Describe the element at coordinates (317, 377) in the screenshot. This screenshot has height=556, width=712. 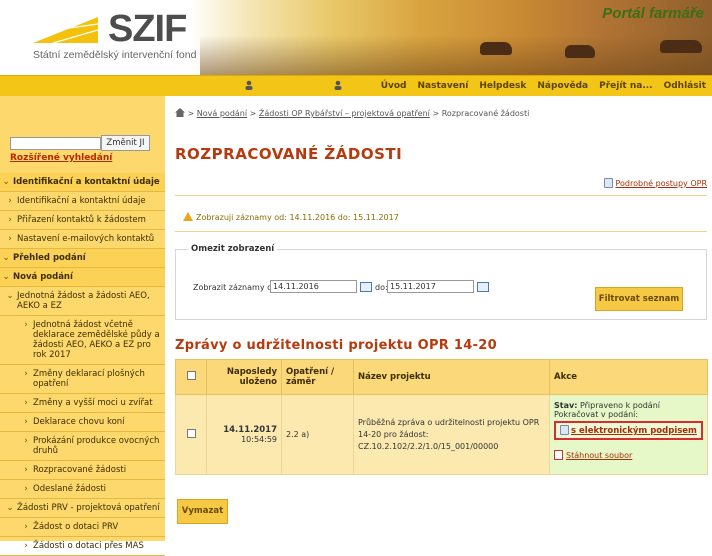
I see `col-measure: Opatření / záměr` at that location.